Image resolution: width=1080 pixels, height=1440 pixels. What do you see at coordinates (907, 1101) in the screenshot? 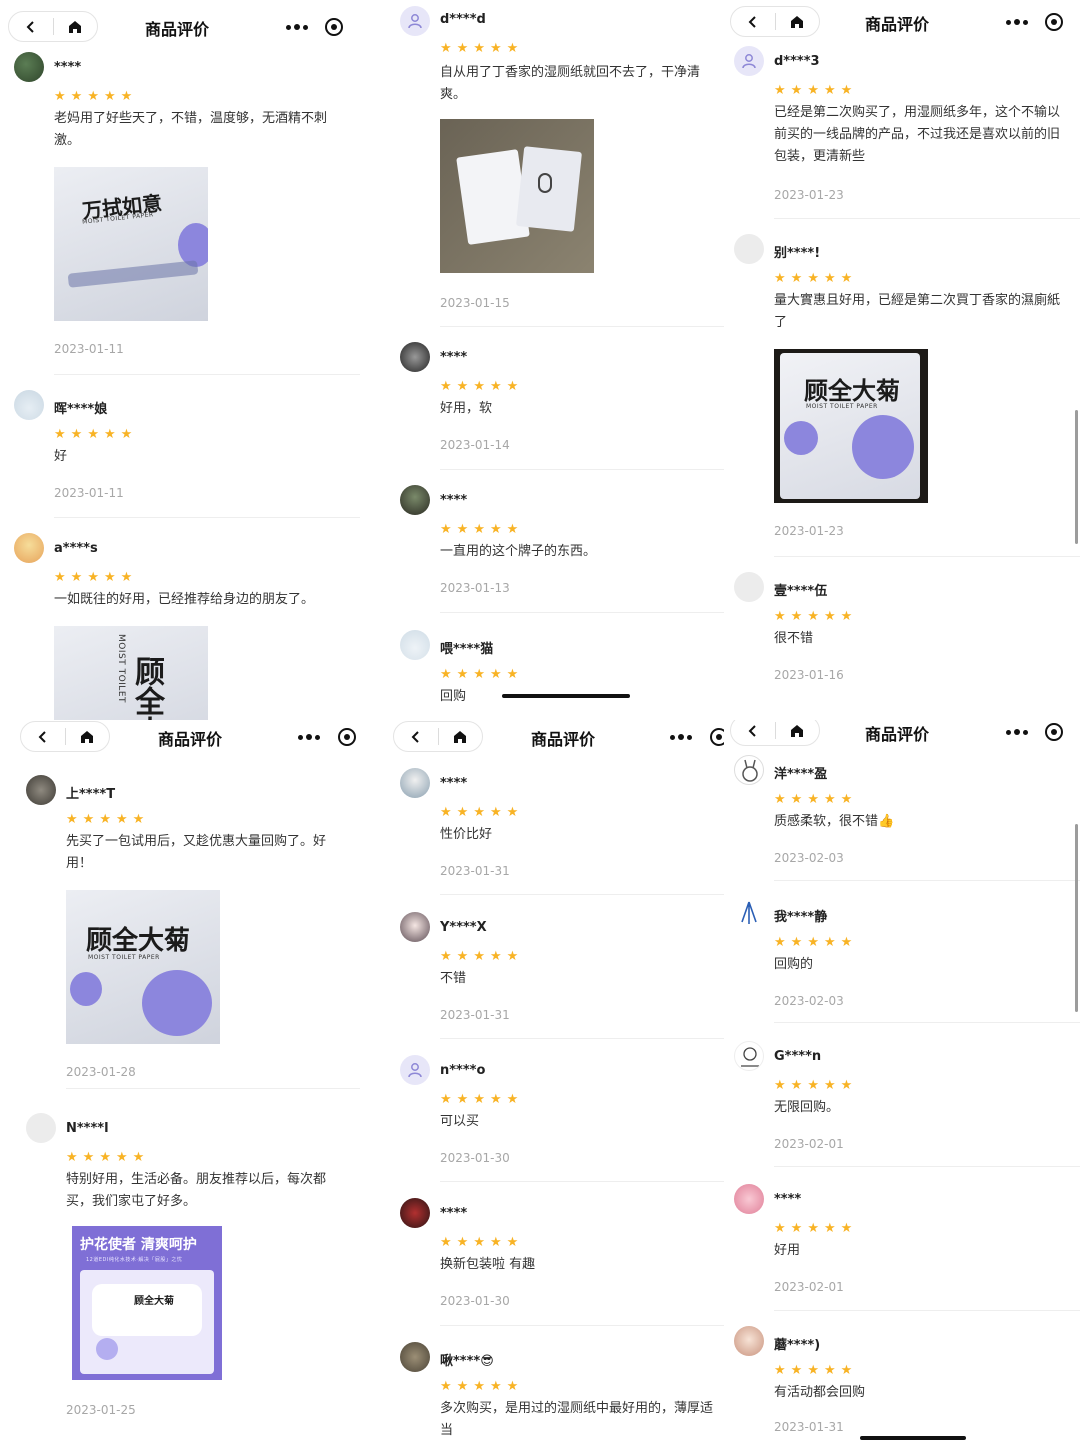
I see `review-item: G****n ★ ★ ★ ★ ★ 无限回购。 2023-02-01` at bounding box center [907, 1101].